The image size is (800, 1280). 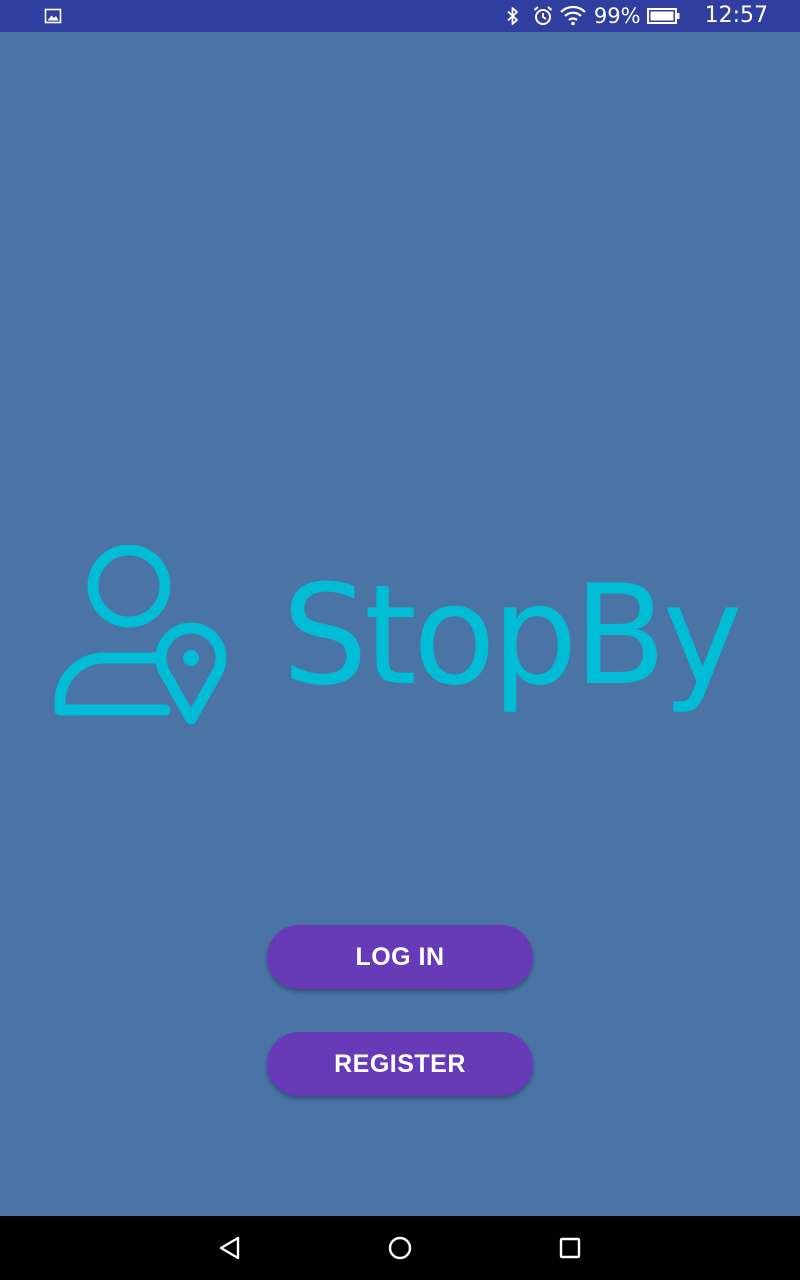 I want to click on status-icons: 99% 12:57, so click(x=652, y=16).